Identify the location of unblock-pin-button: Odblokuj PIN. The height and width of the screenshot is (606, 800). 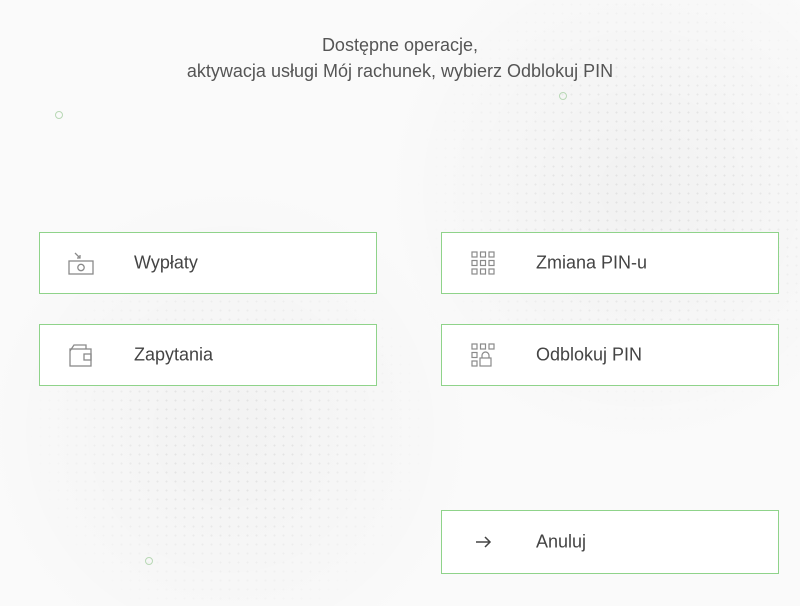
(610, 355).